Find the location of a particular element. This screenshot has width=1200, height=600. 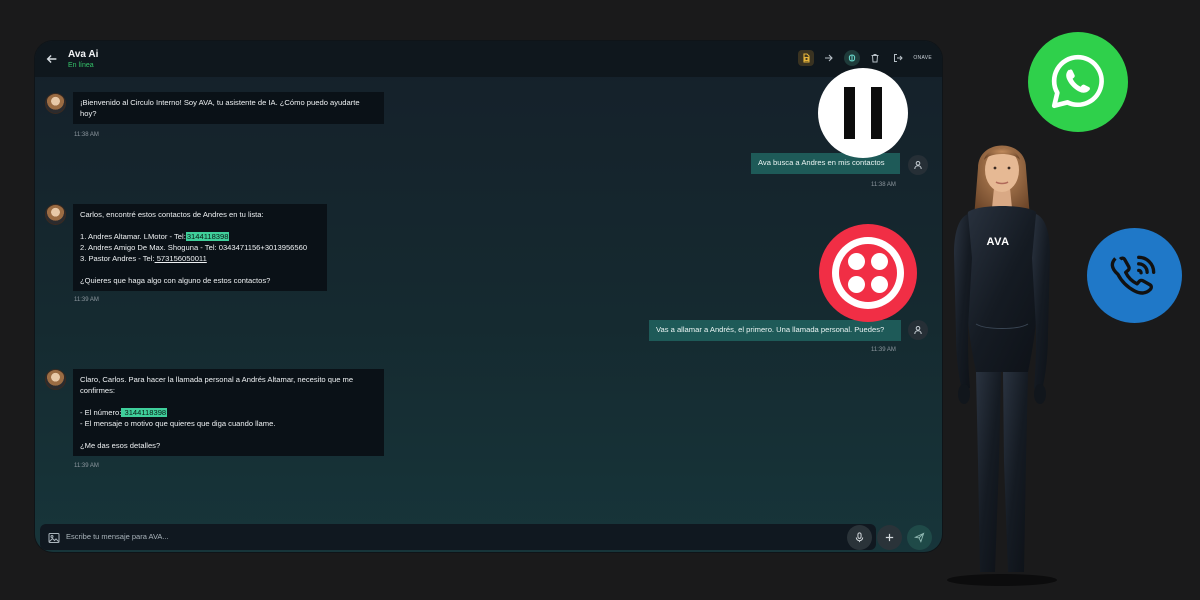

header-actions: ONAVE is located at coordinates (865, 58).